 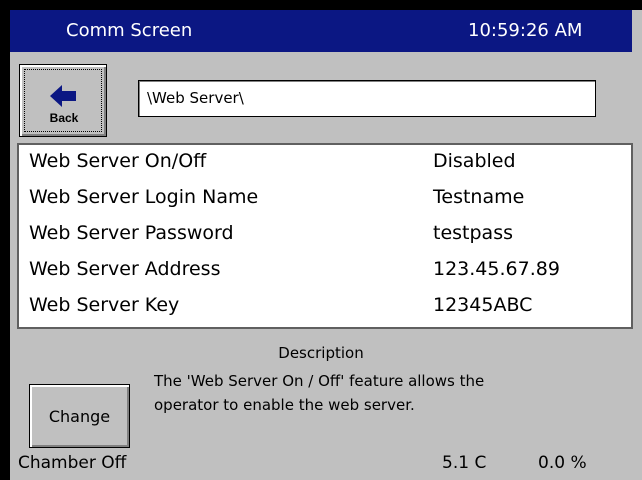 I want to click on settings-row: Web Server Password testpass, so click(x=325, y=235).